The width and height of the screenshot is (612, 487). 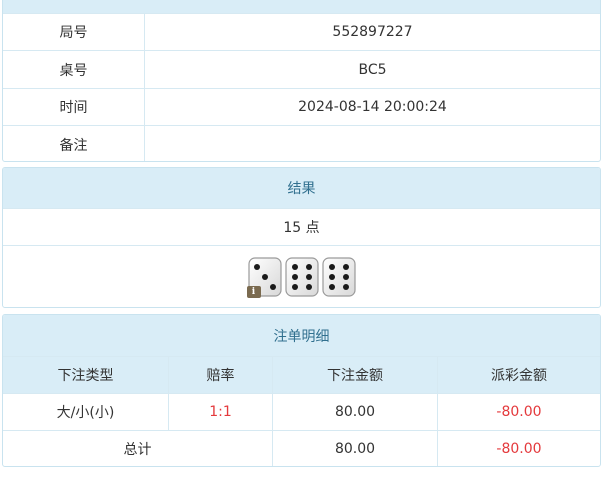 What do you see at coordinates (372, 107) in the screenshot?
I see `info-value-time: 2024-08-14 20:00:24` at bounding box center [372, 107].